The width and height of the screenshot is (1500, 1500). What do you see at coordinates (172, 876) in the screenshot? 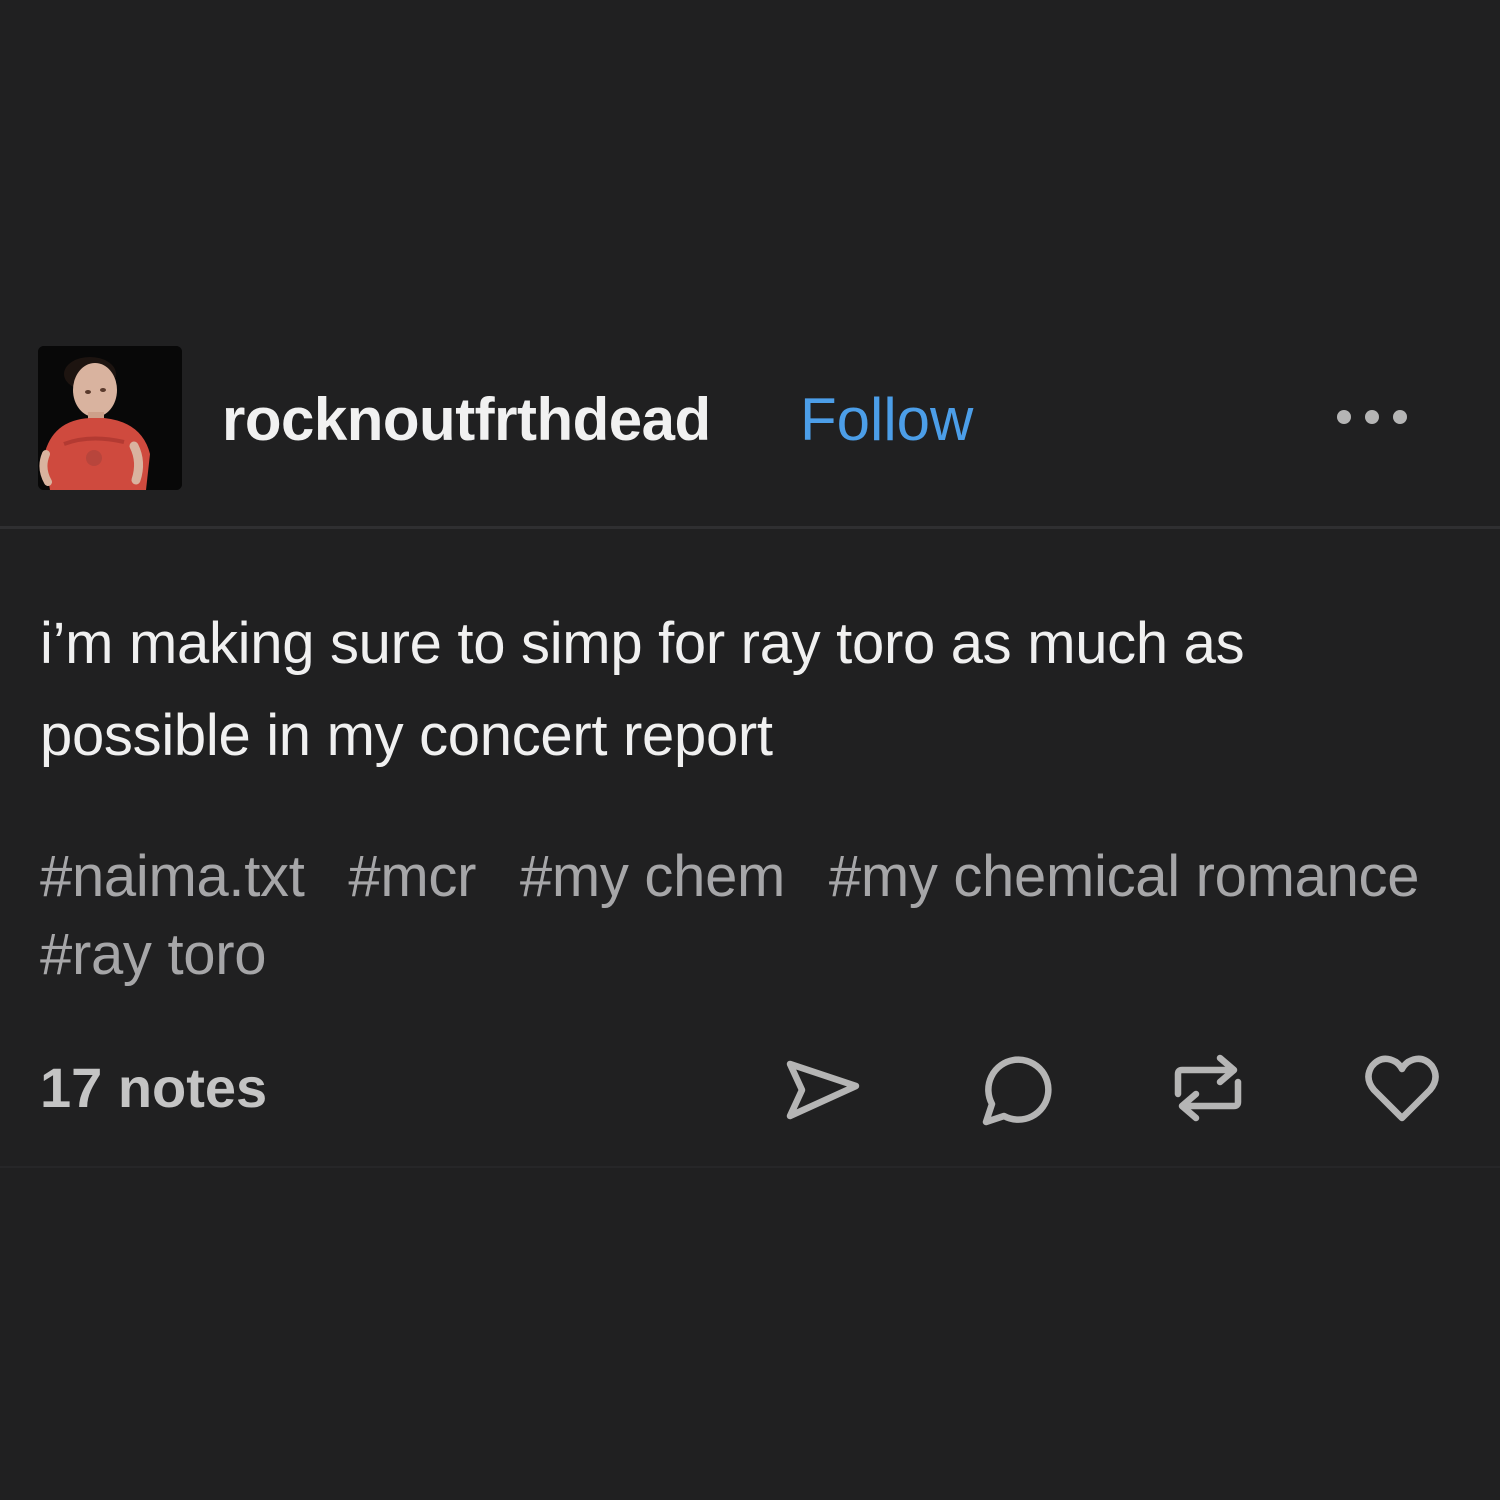
I see `tag-link: #naima.txt` at bounding box center [172, 876].